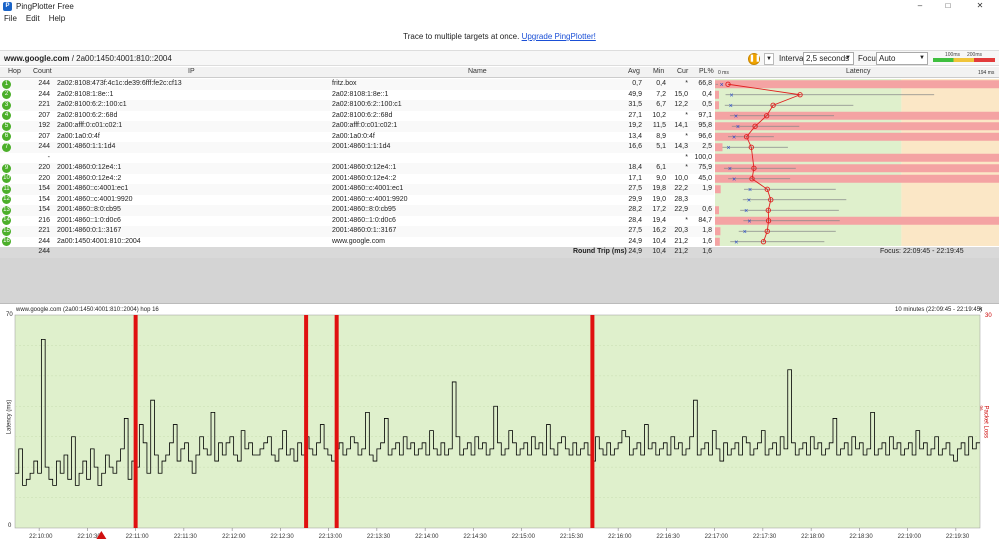  What do you see at coordinates (902, 58) in the screenshot?
I see `focus-select: Auto ▼` at bounding box center [902, 58].